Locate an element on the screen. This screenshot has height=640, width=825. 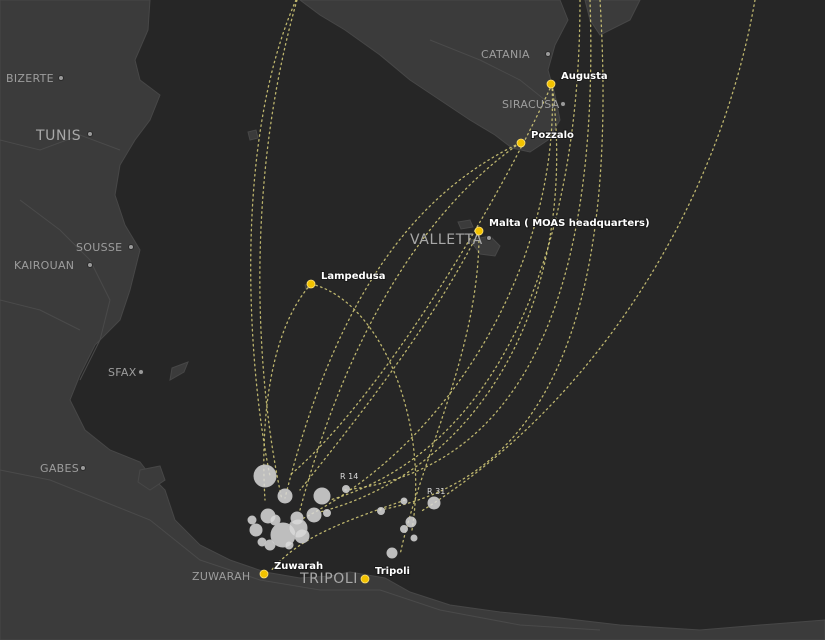
port-marker-pozzalo is located at coordinates (521, 143).